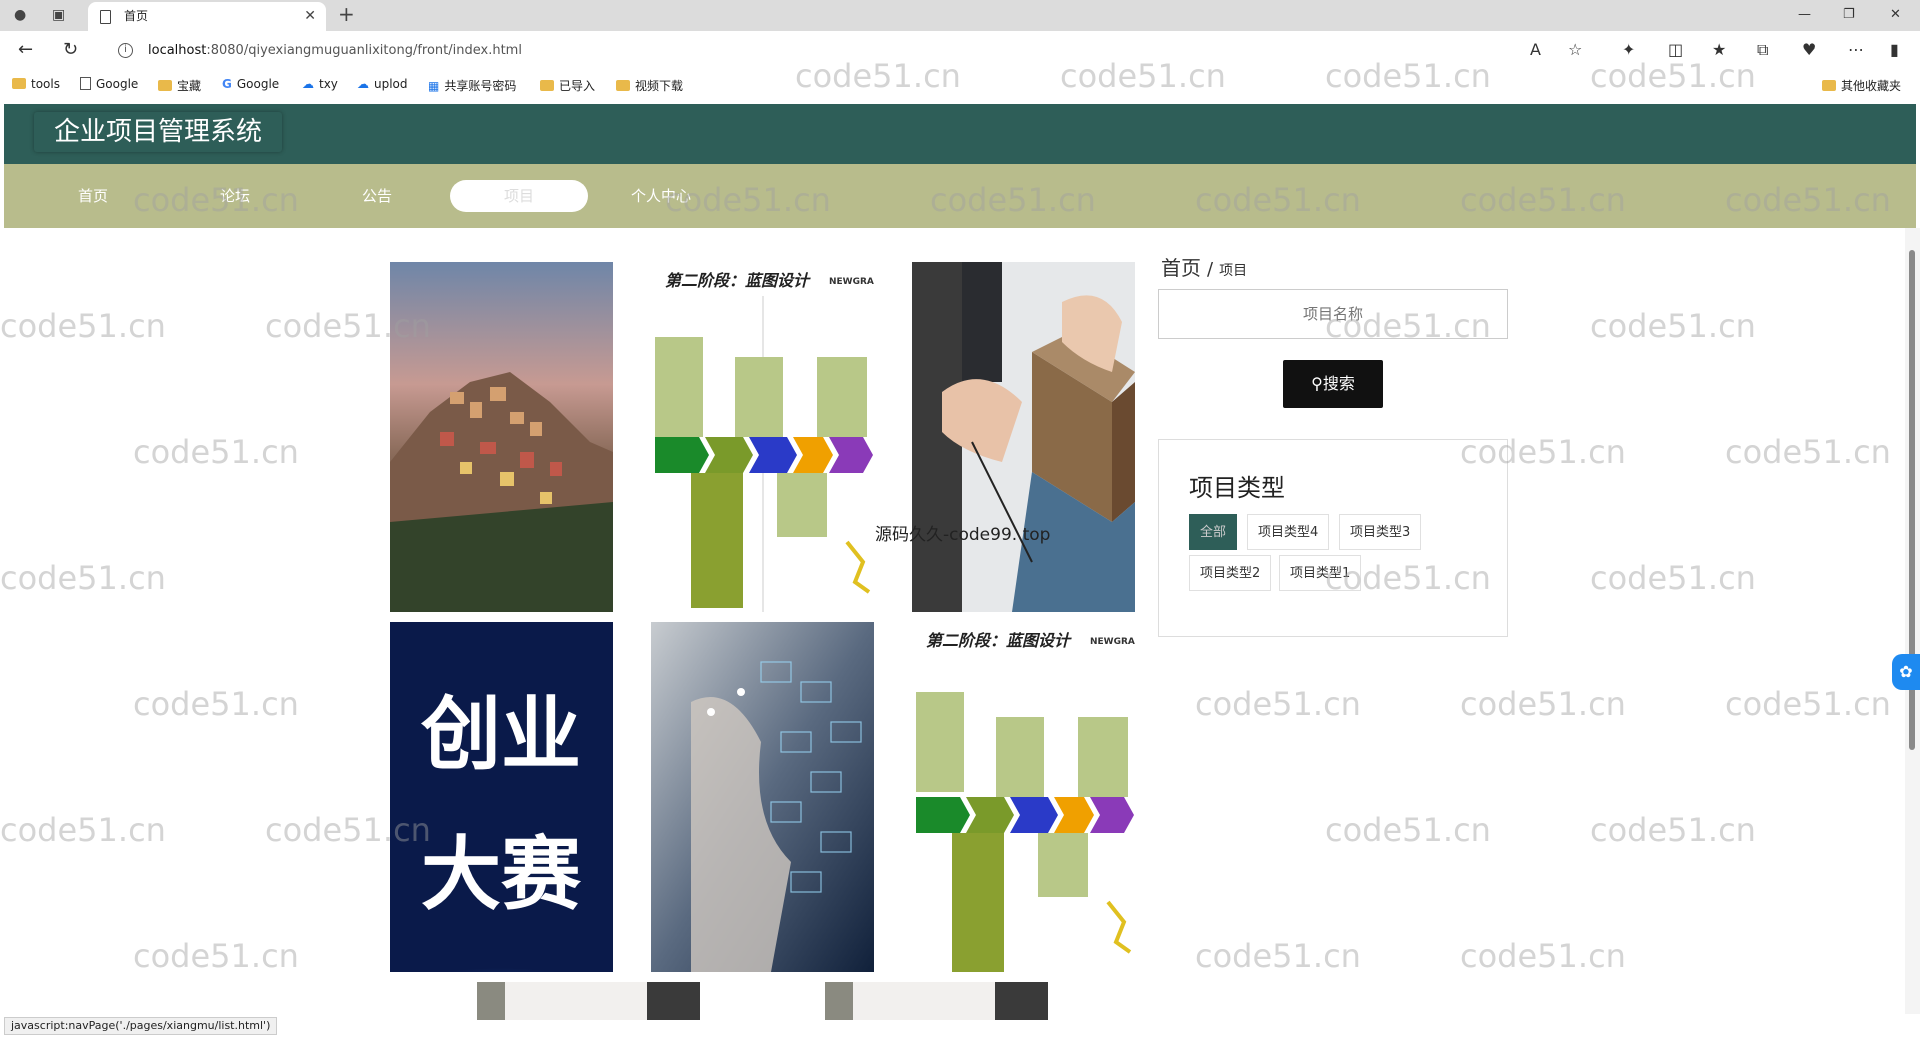 Image resolution: width=1920 pixels, height=1040 pixels. I want to click on tab-actions-icon: ▣, so click(58, 15).